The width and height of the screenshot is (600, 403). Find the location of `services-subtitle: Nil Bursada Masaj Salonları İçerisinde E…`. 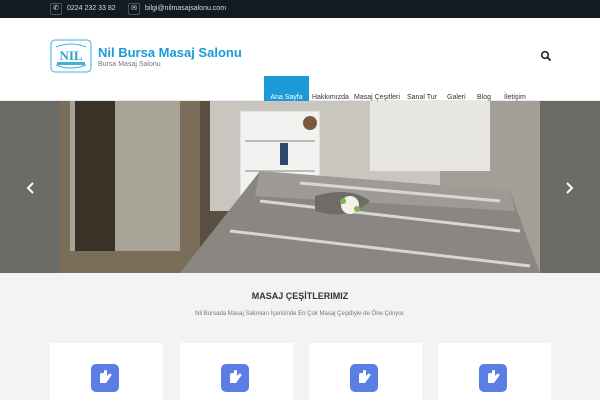

services-subtitle: Nil Bursada Masaj Salonları İçerisinde E… is located at coordinates (300, 314).